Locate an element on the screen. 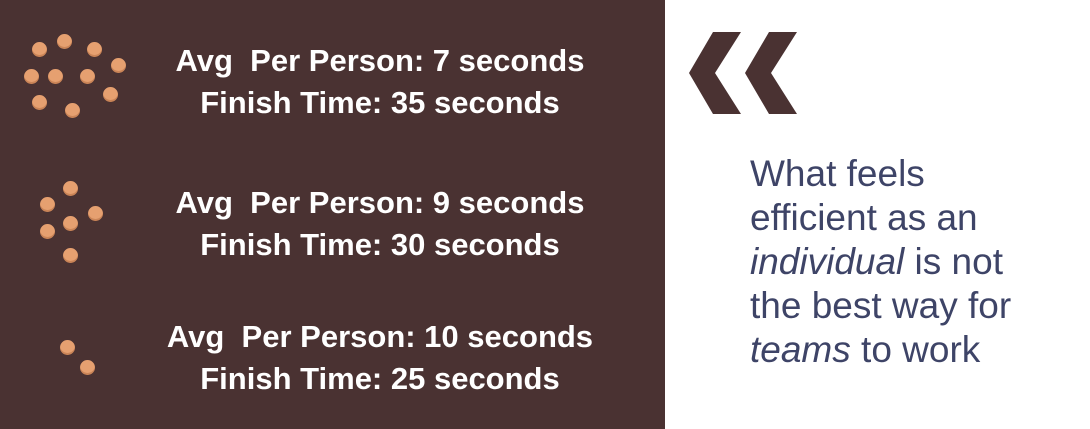 This screenshot has height=429, width=1090. finish-time-text: Finish Time: 30 seconds is located at coordinates (380, 244).